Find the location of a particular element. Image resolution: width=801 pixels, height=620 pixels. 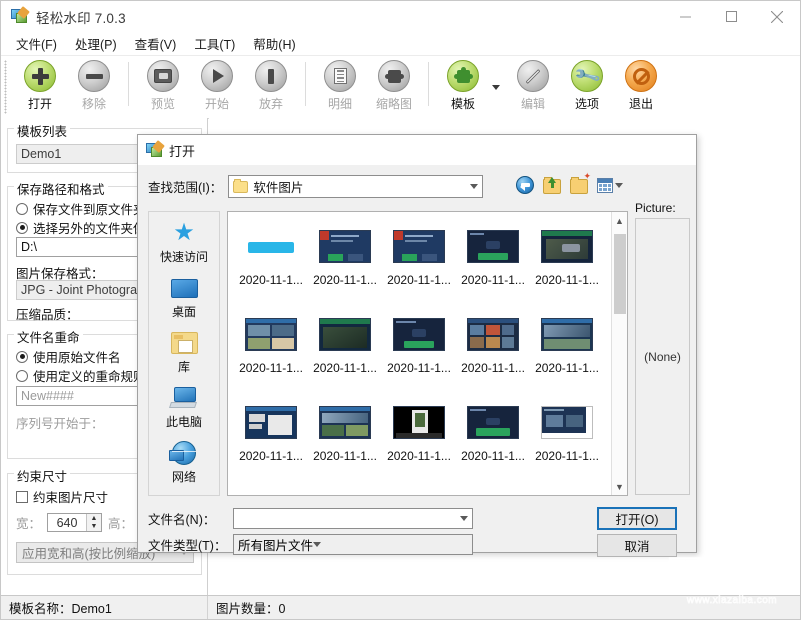

menu-item-view: 查看(V) is located at coordinates (156, 43).